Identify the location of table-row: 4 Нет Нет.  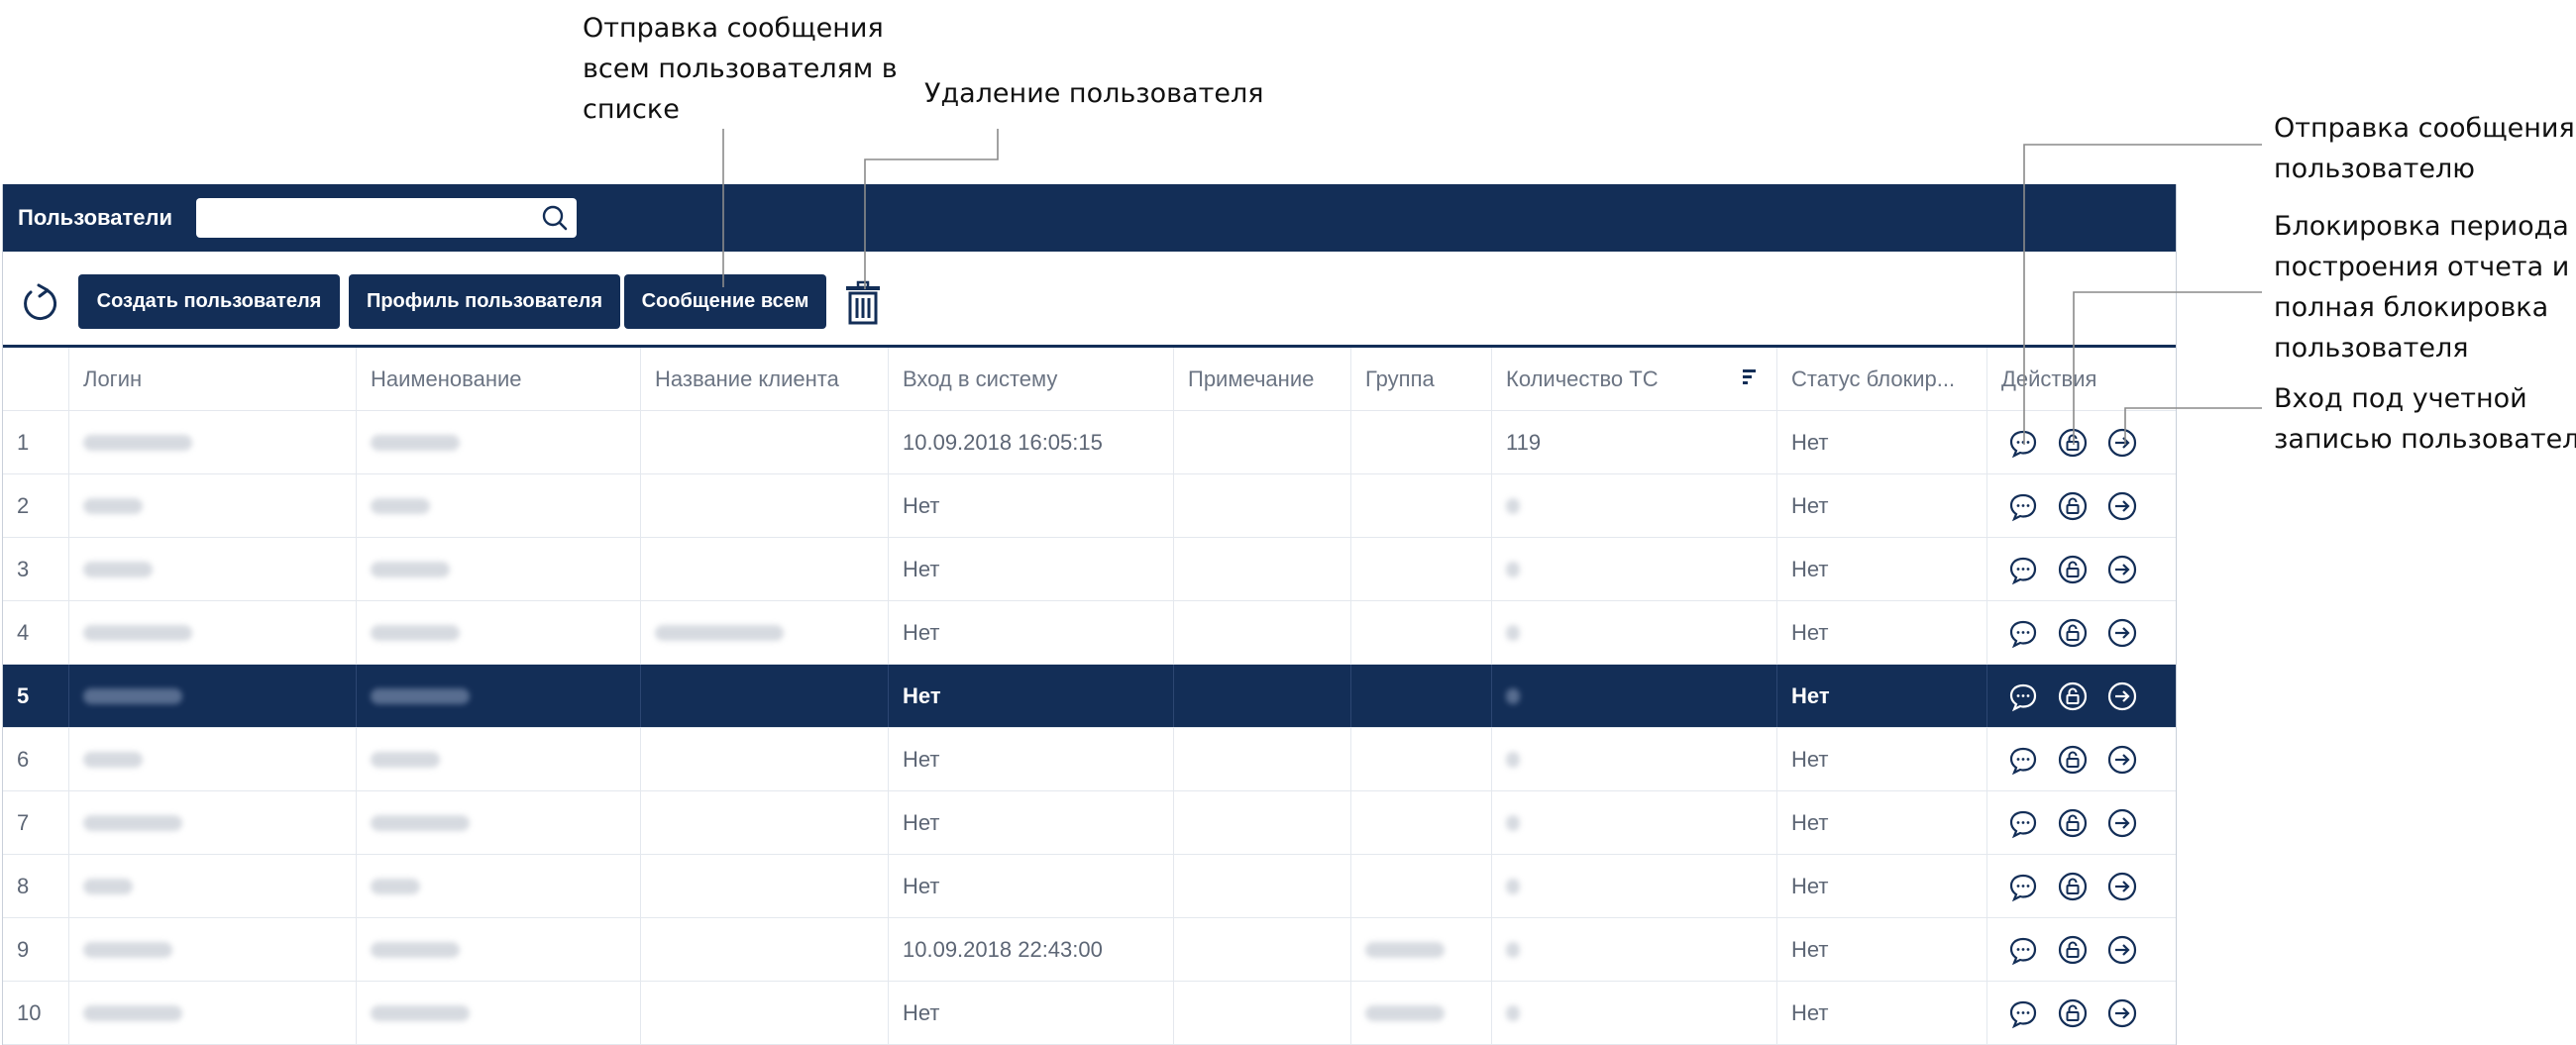
(1089, 633).